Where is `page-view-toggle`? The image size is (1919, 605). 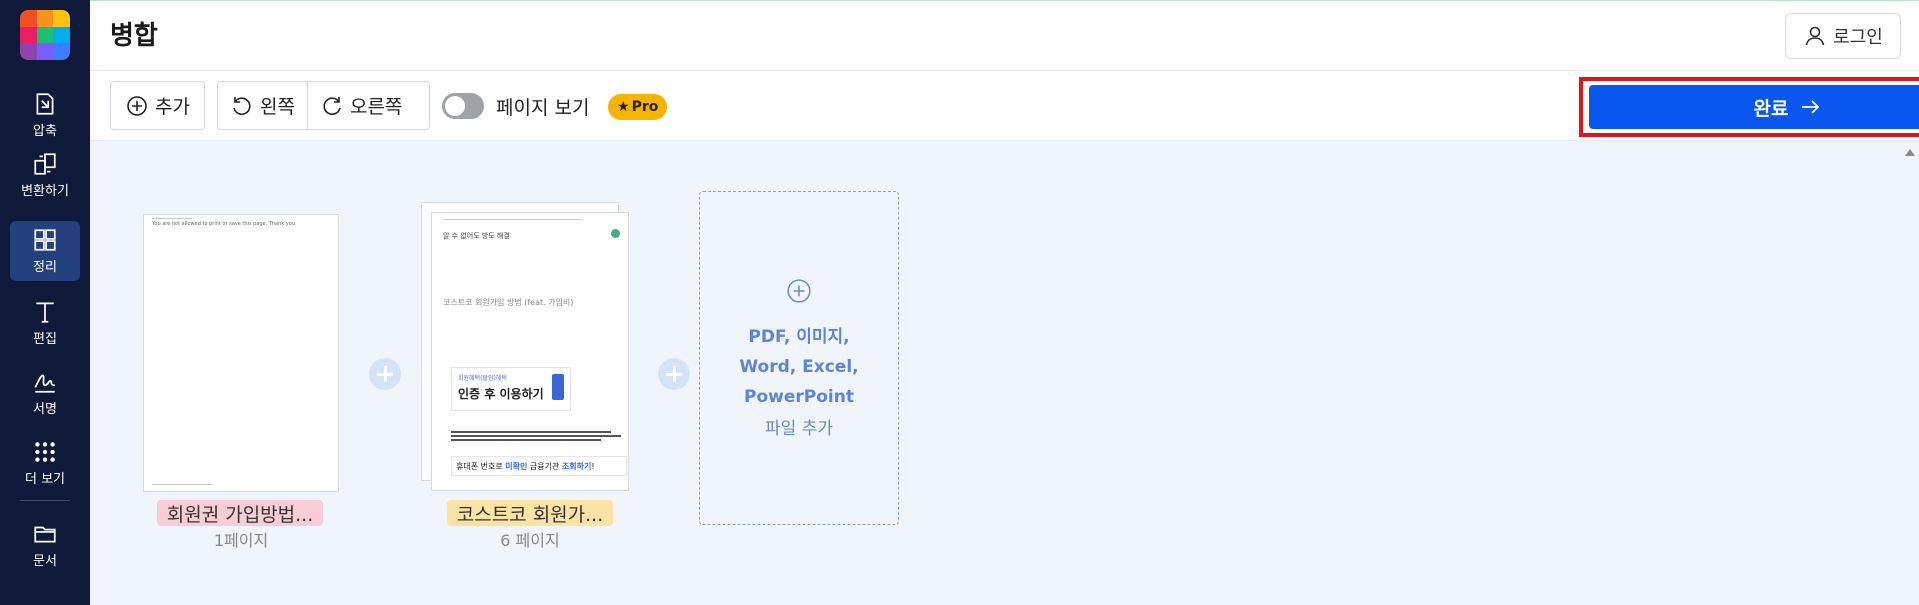
page-view-toggle is located at coordinates (463, 106).